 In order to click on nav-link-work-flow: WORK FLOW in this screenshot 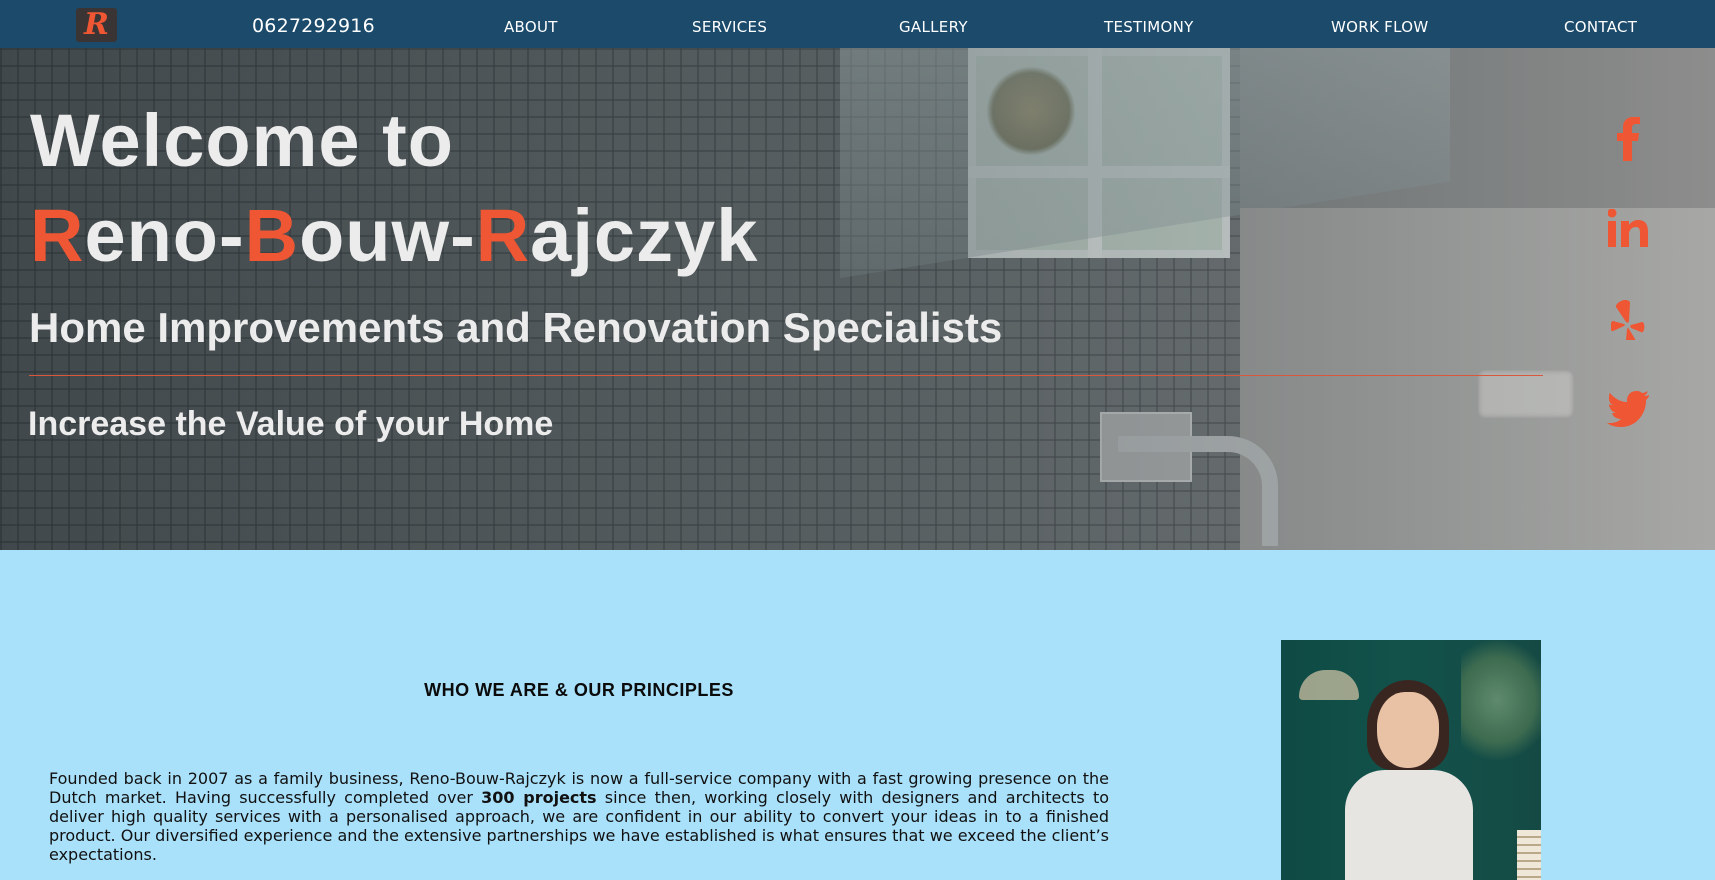, I will do `click(1379, 27)`.